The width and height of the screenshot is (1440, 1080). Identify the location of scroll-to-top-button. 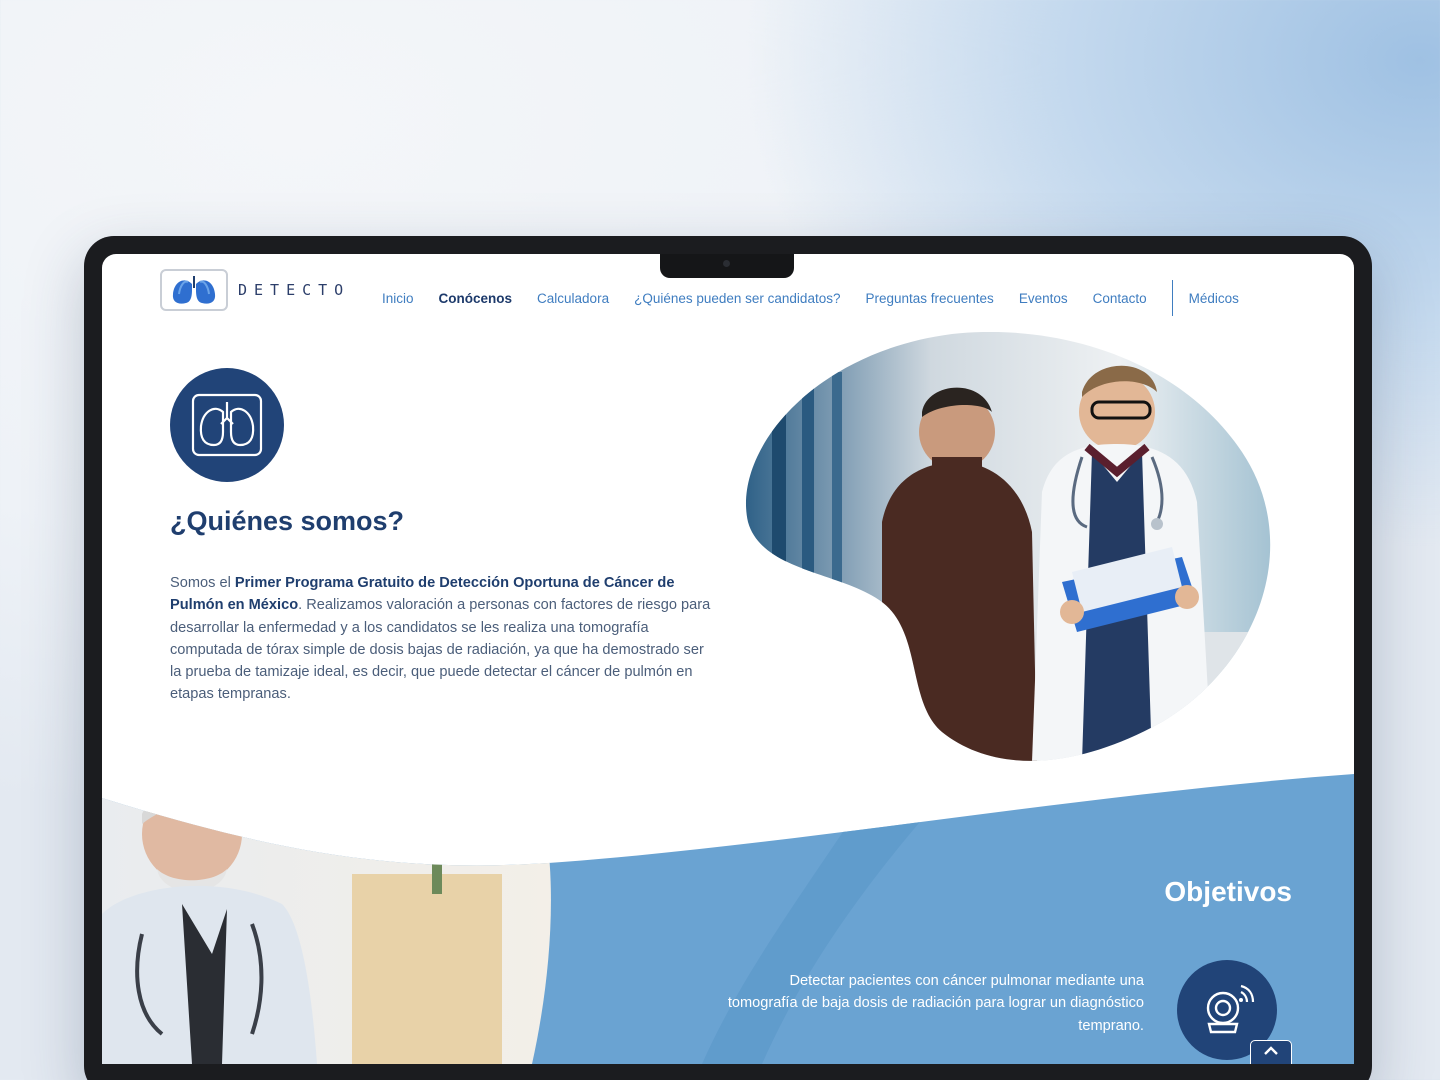
(1271, 1052).